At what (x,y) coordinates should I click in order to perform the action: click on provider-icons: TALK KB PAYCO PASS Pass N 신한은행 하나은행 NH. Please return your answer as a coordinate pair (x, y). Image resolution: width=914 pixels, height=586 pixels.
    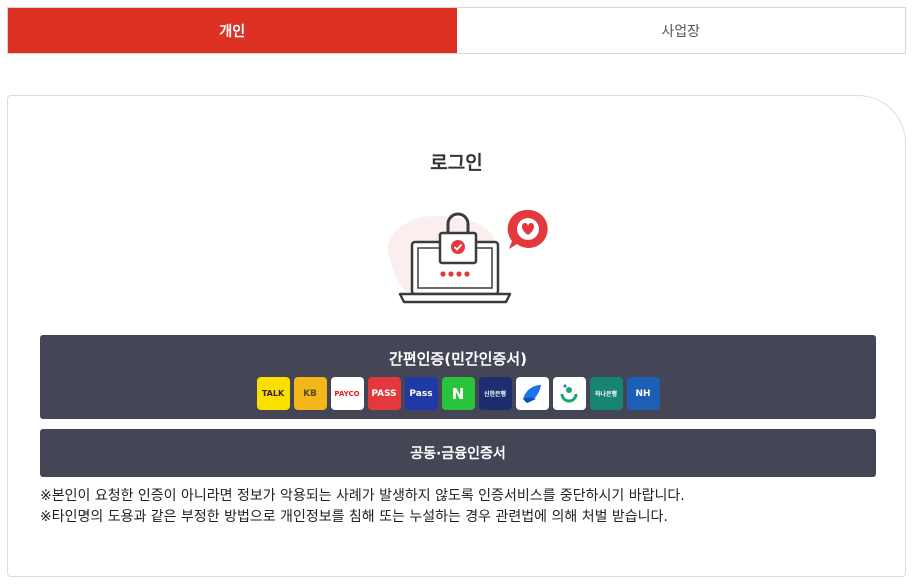
    Looking at the image, I should click on (458, 393).